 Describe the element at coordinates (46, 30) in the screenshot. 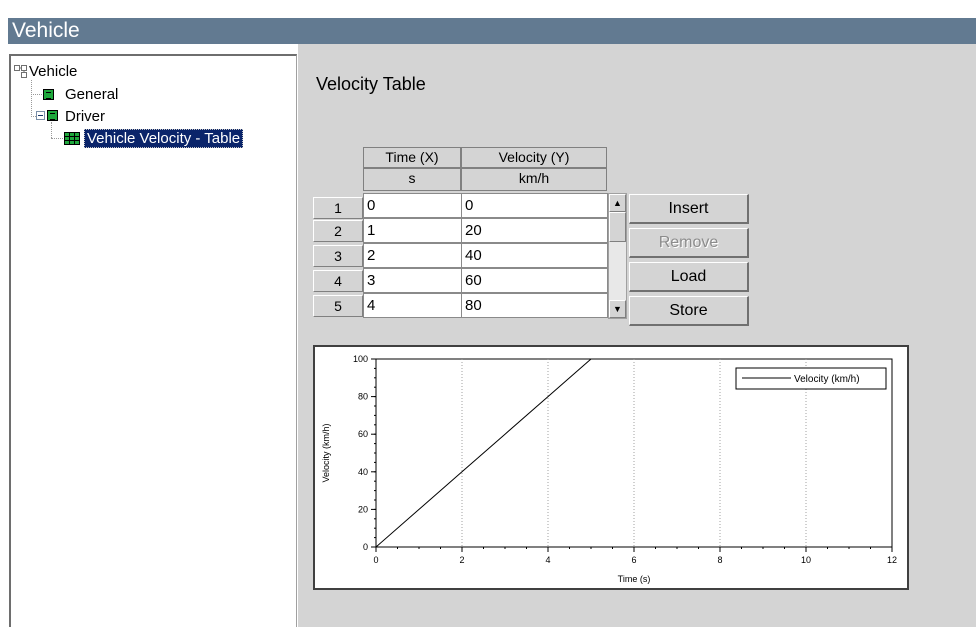

I see `window-title: Vehicle` at that location.